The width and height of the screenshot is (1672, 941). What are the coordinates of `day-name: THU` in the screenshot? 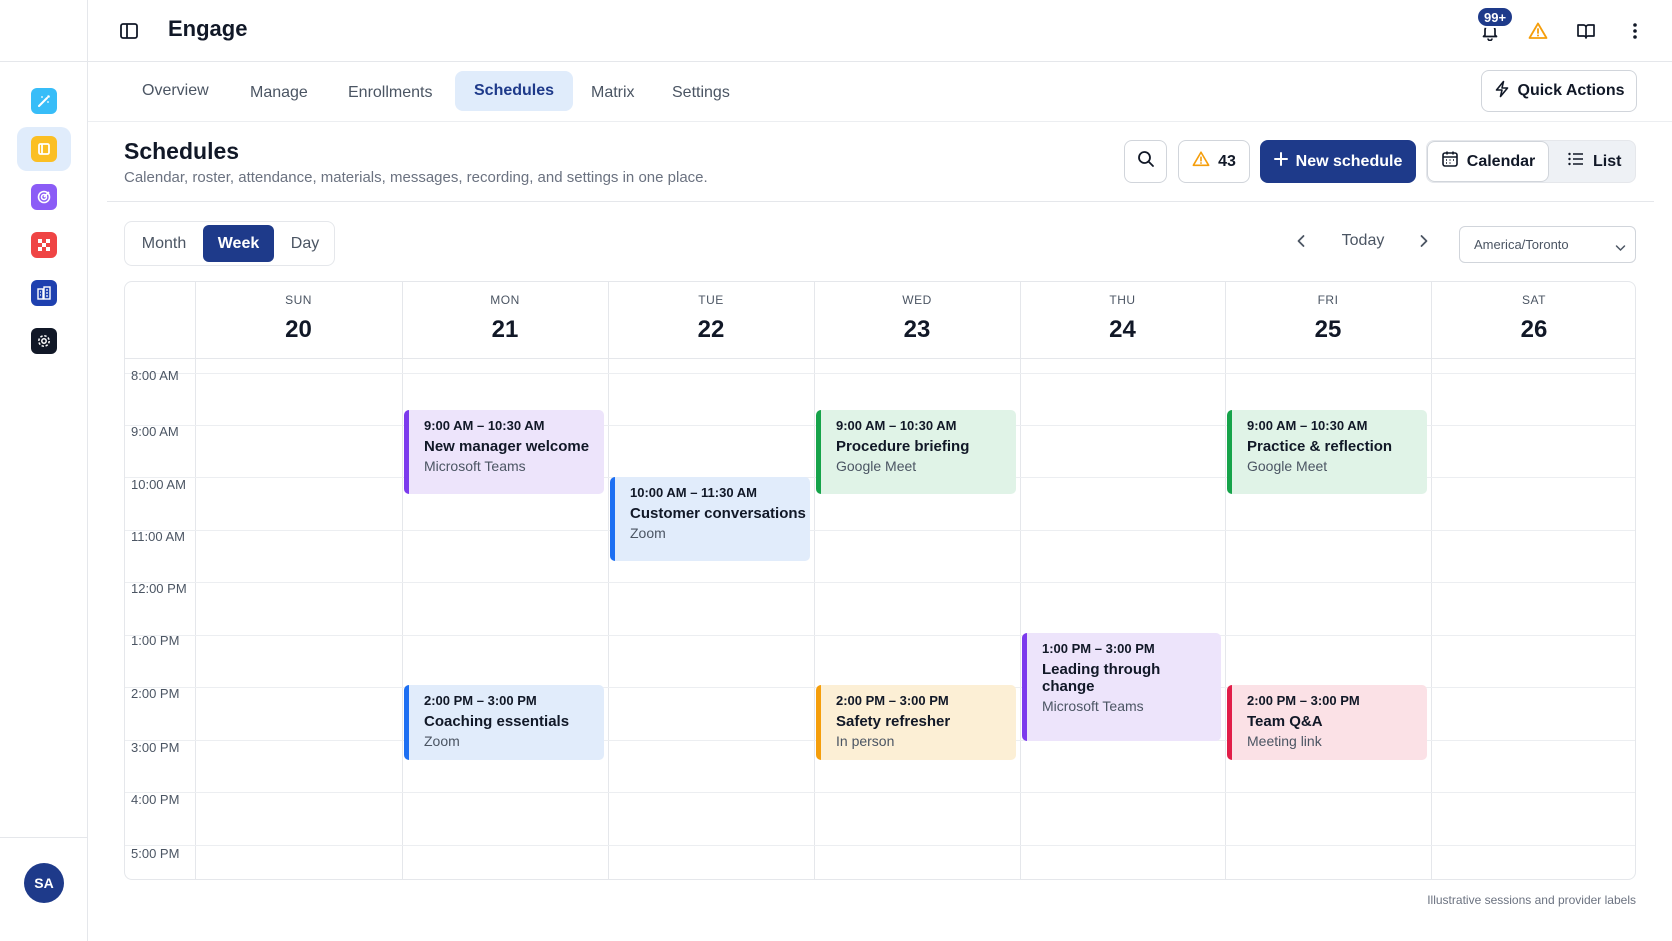 It's located at (1122, 300).